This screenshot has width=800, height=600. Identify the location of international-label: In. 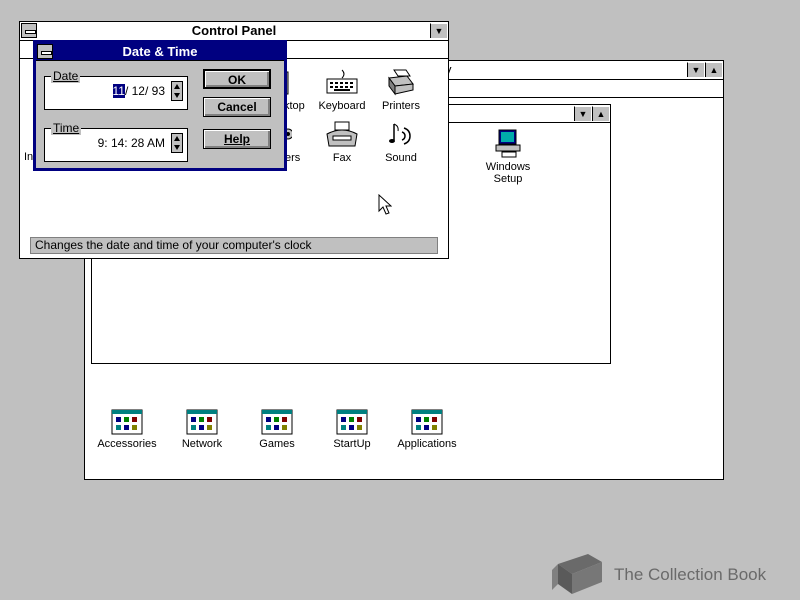
(28, 157).